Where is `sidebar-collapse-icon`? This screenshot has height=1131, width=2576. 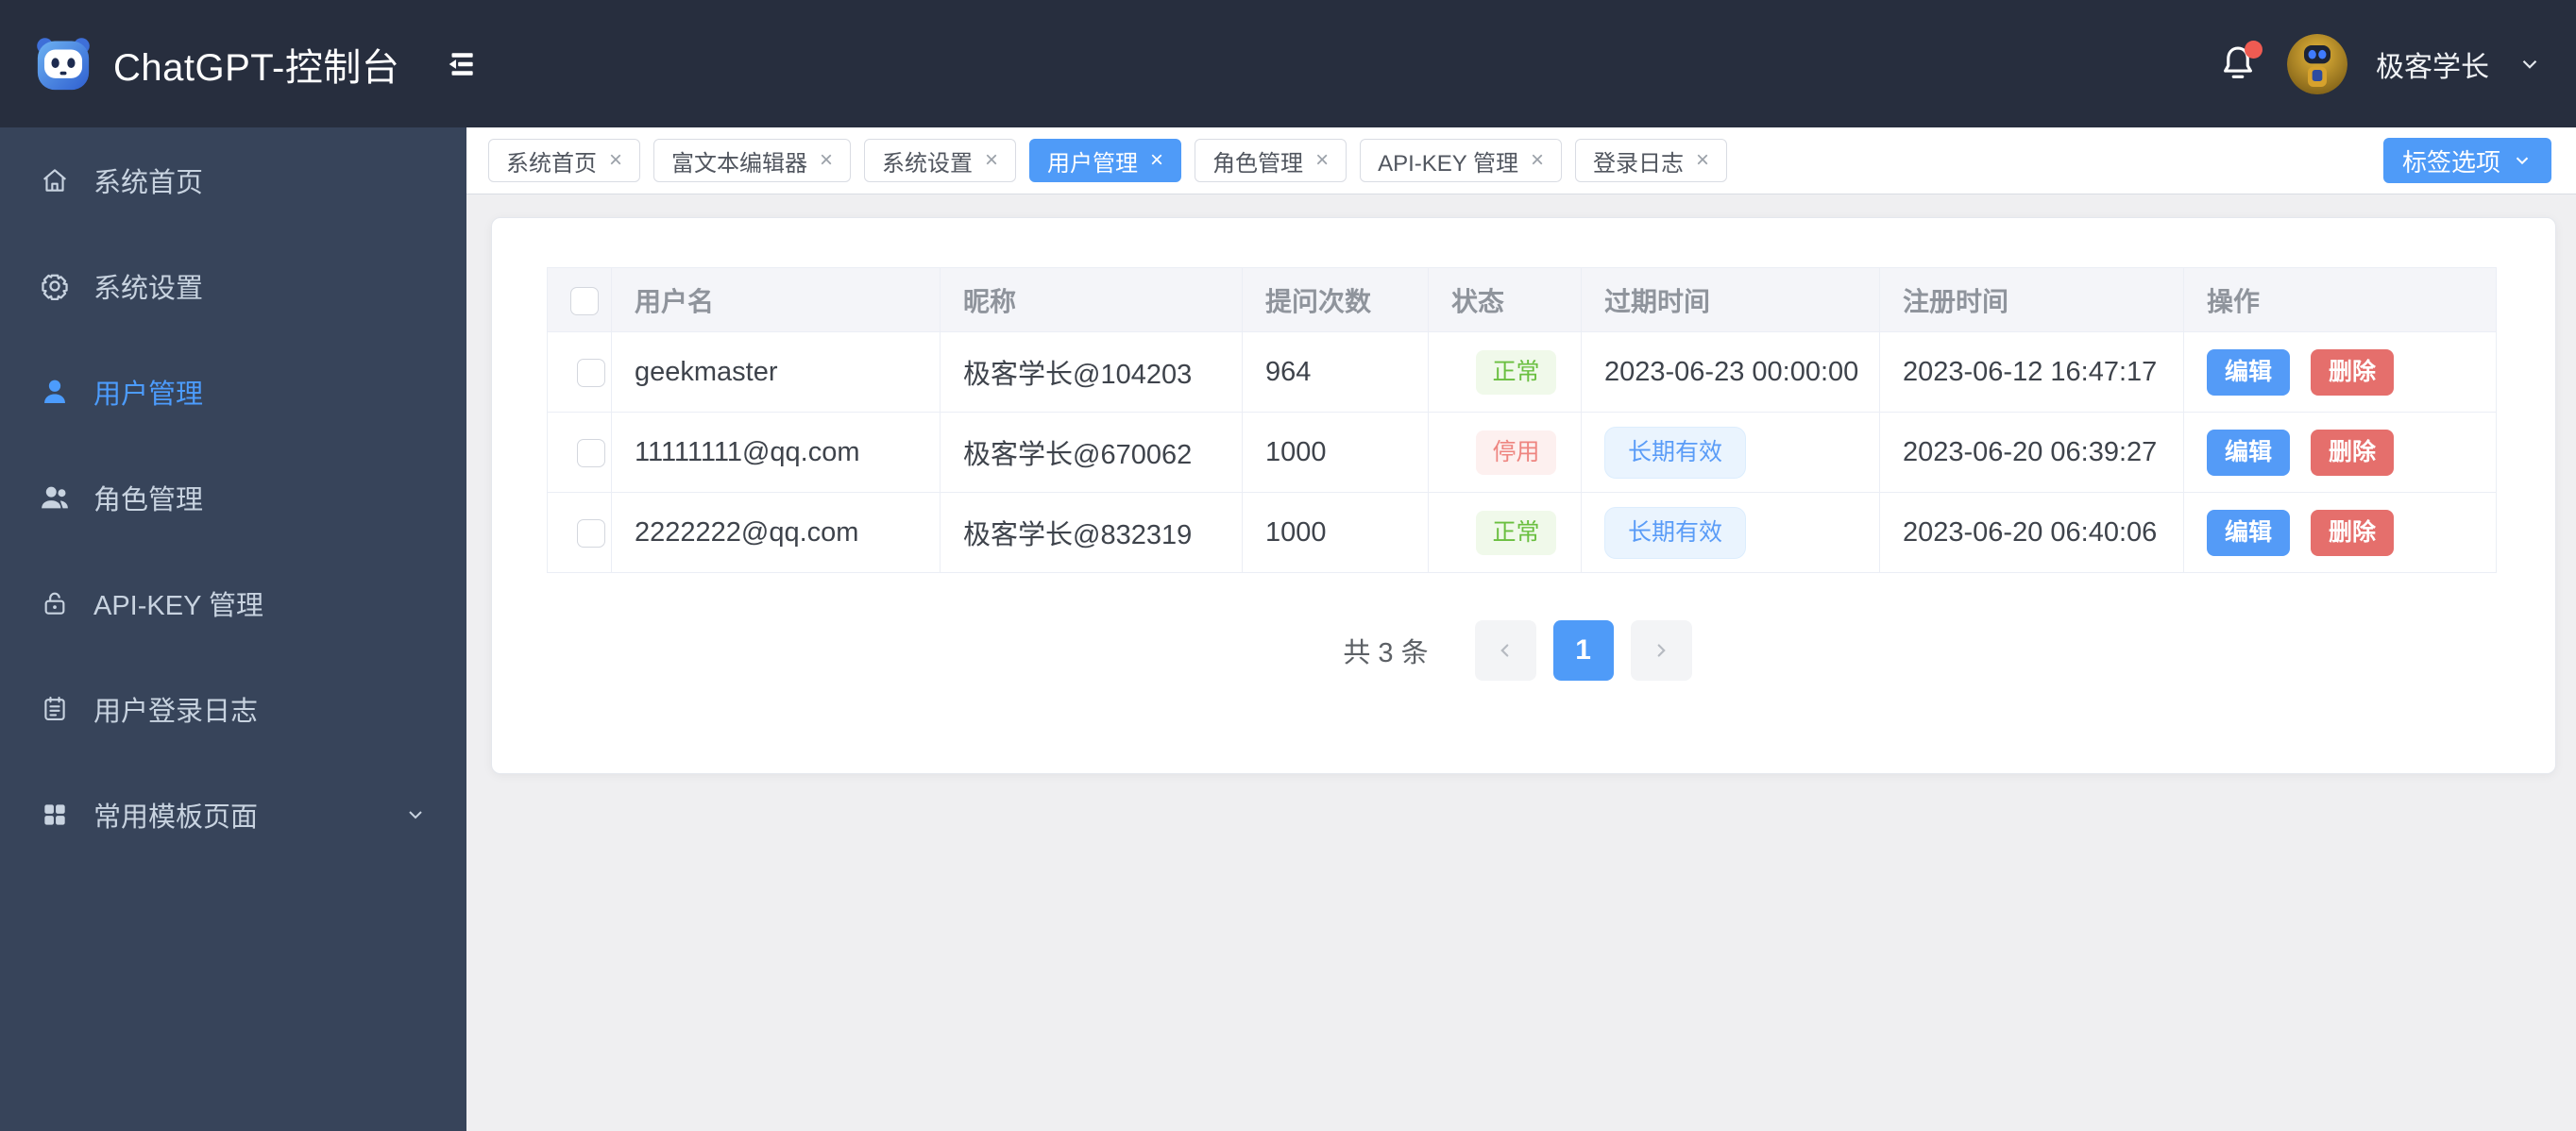
sidebar-collapse-icon is located at coordinates (461, 64).